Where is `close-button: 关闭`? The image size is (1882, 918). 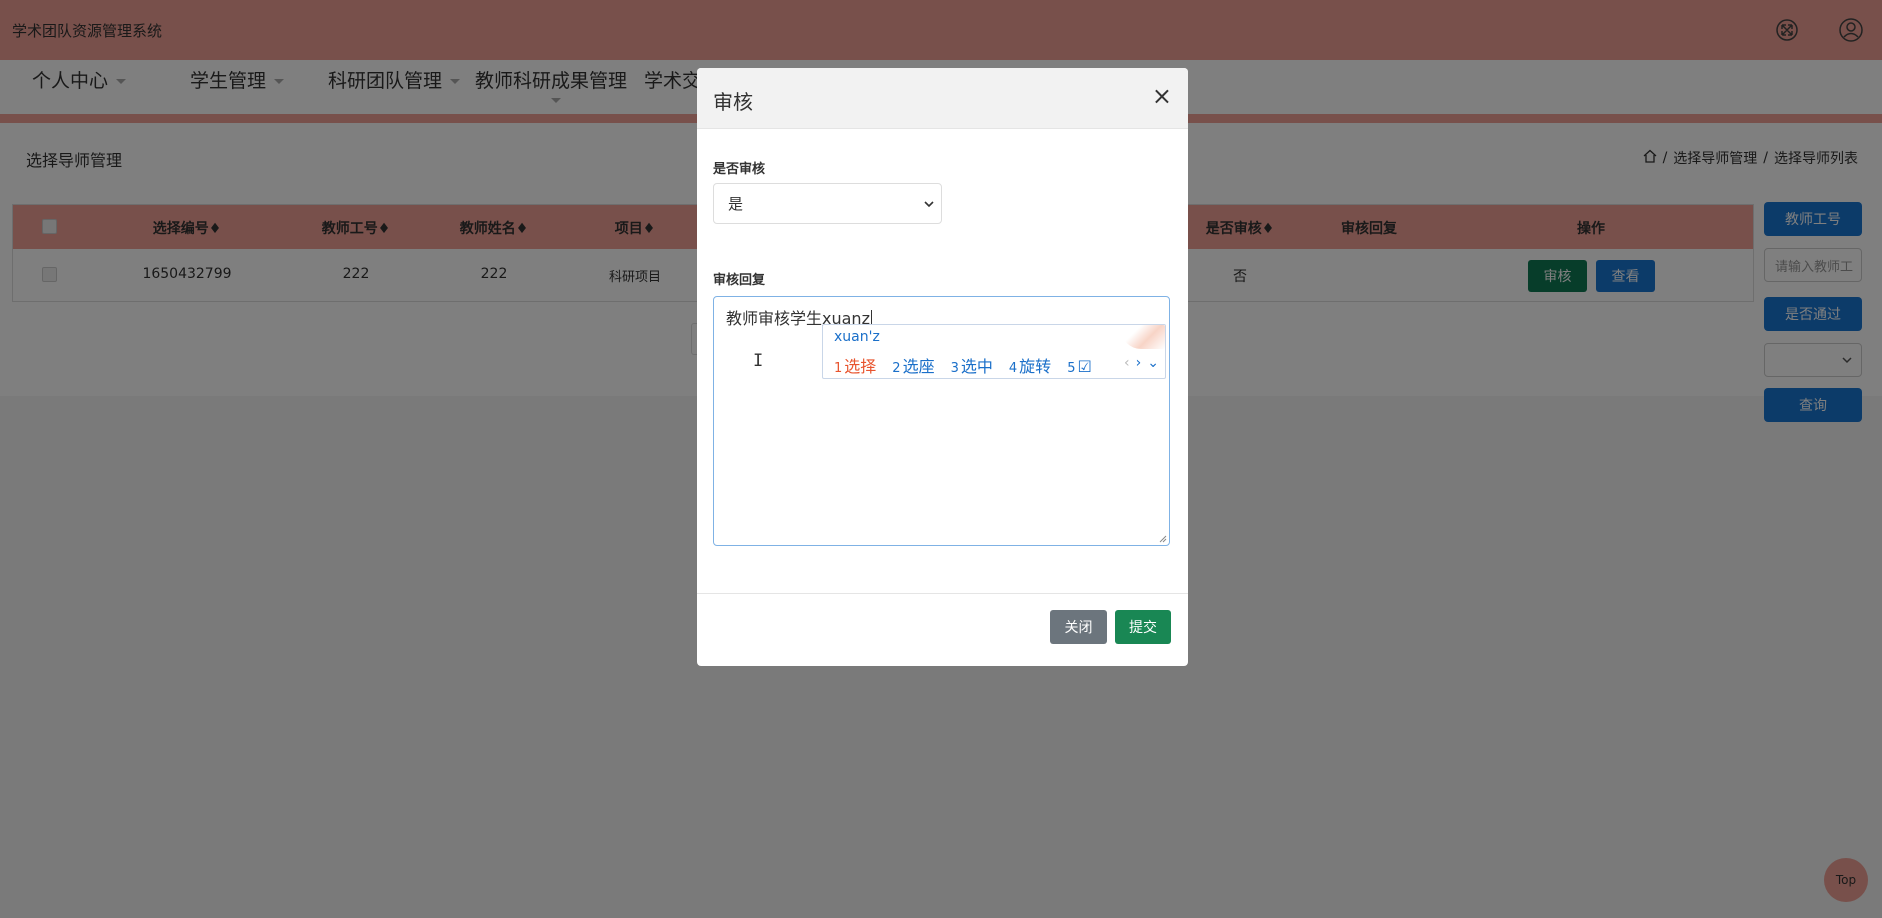
close-button: 关闭 is located at coordinates (1078, 627).